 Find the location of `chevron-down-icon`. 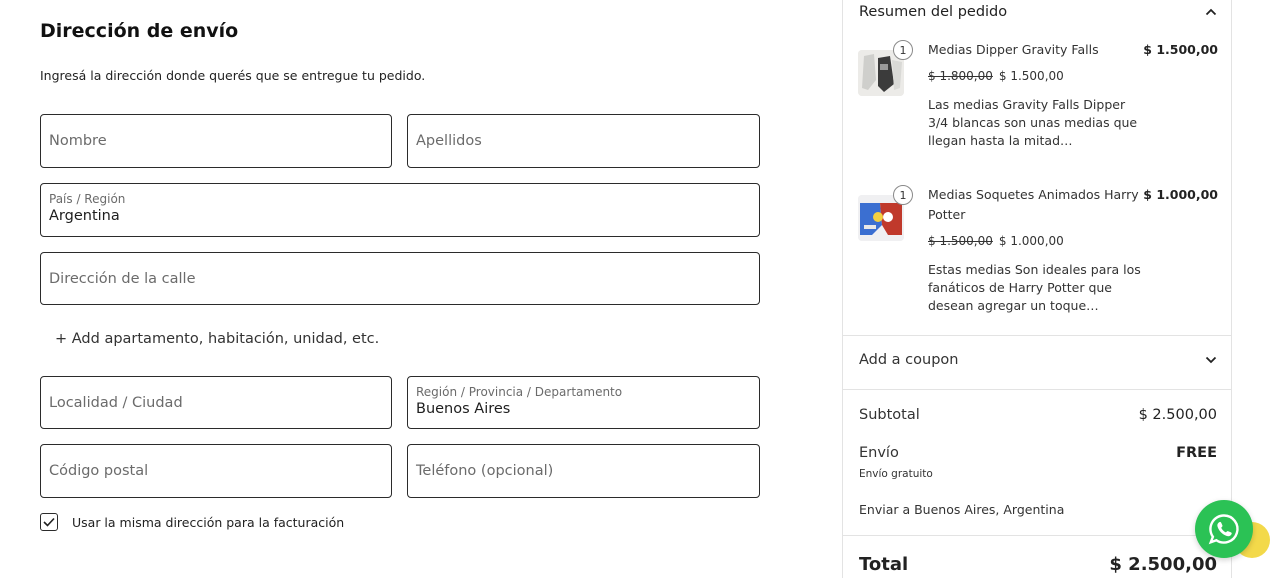

chevron-down-icon is located at coordinates (1211, 360).